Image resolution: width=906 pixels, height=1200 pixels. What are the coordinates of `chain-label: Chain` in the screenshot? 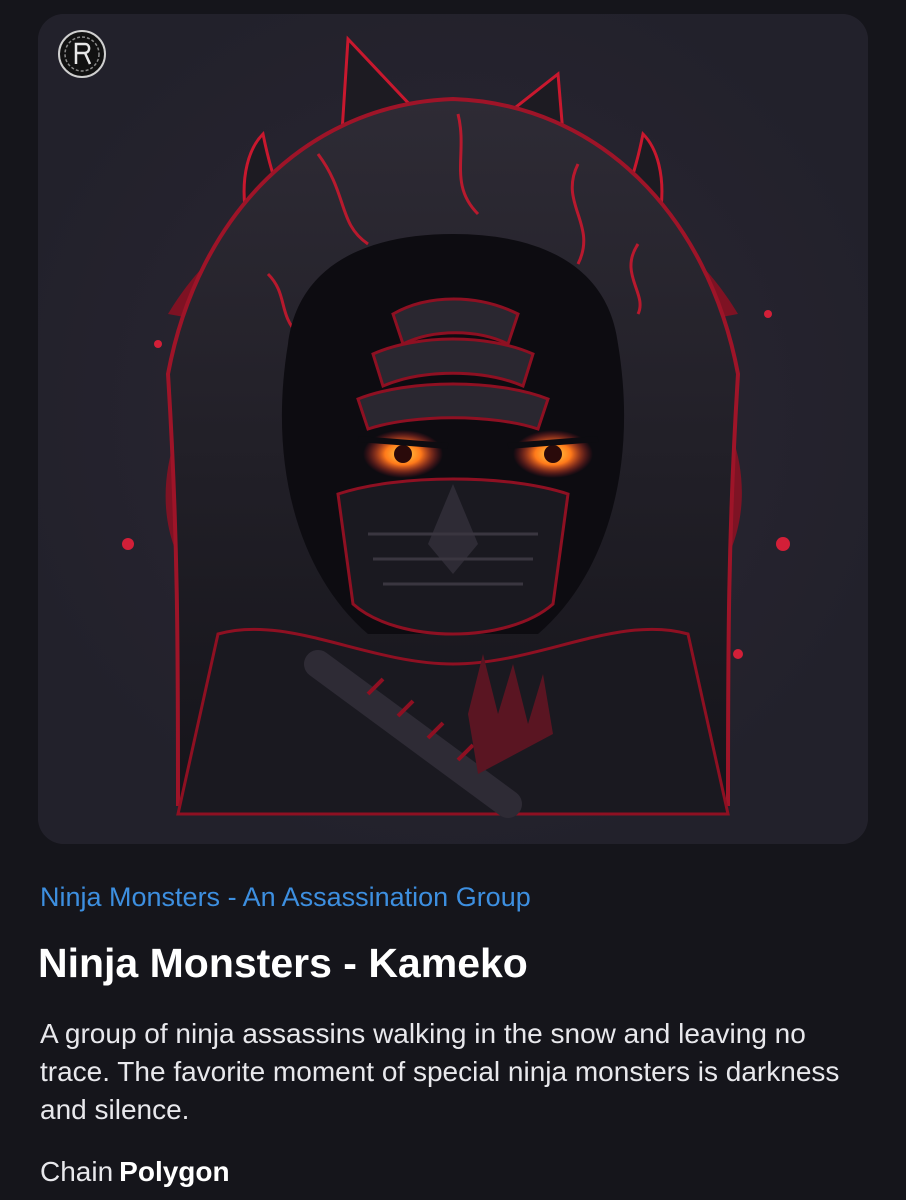 It's located at (77, 1171).